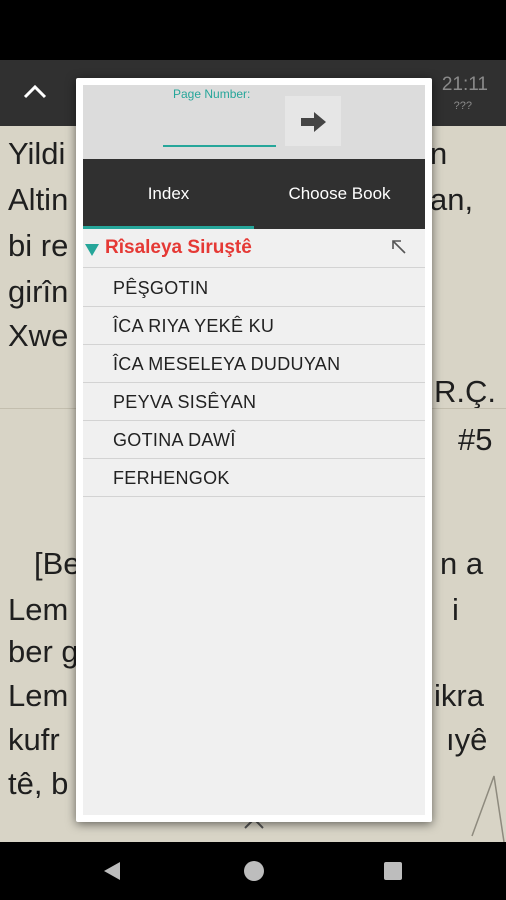  I want to click on list-item: GOTINA DAWÎ, so click(254, 440).